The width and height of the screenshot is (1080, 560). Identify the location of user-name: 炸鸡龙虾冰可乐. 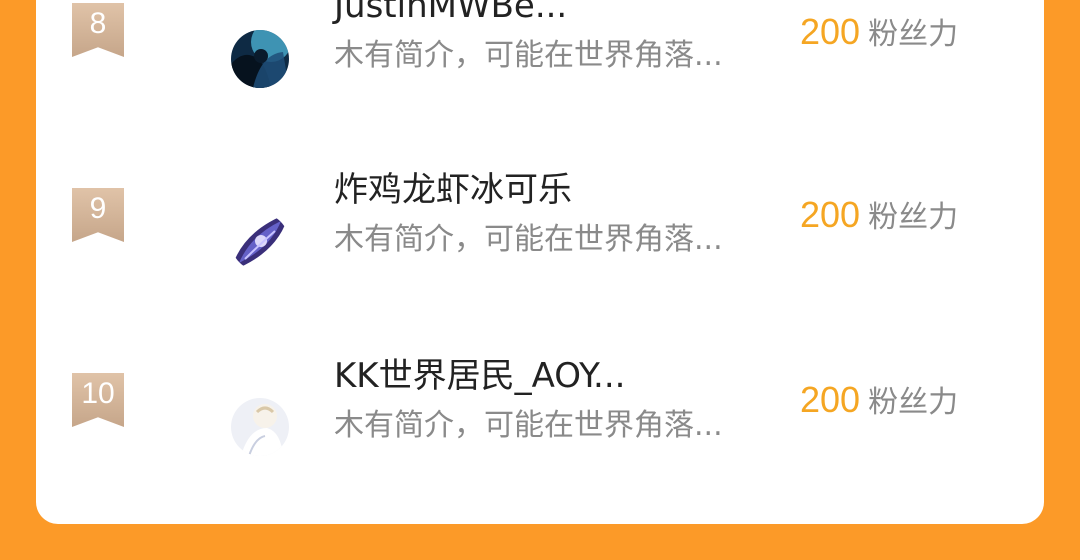
(453, 190).